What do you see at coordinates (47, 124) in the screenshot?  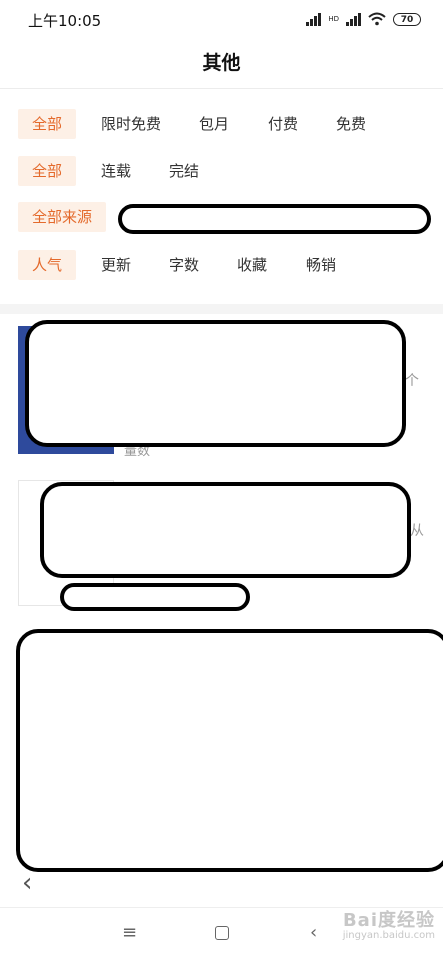 I see `filter-price-all: 全部` at bounding box center [47, 124].